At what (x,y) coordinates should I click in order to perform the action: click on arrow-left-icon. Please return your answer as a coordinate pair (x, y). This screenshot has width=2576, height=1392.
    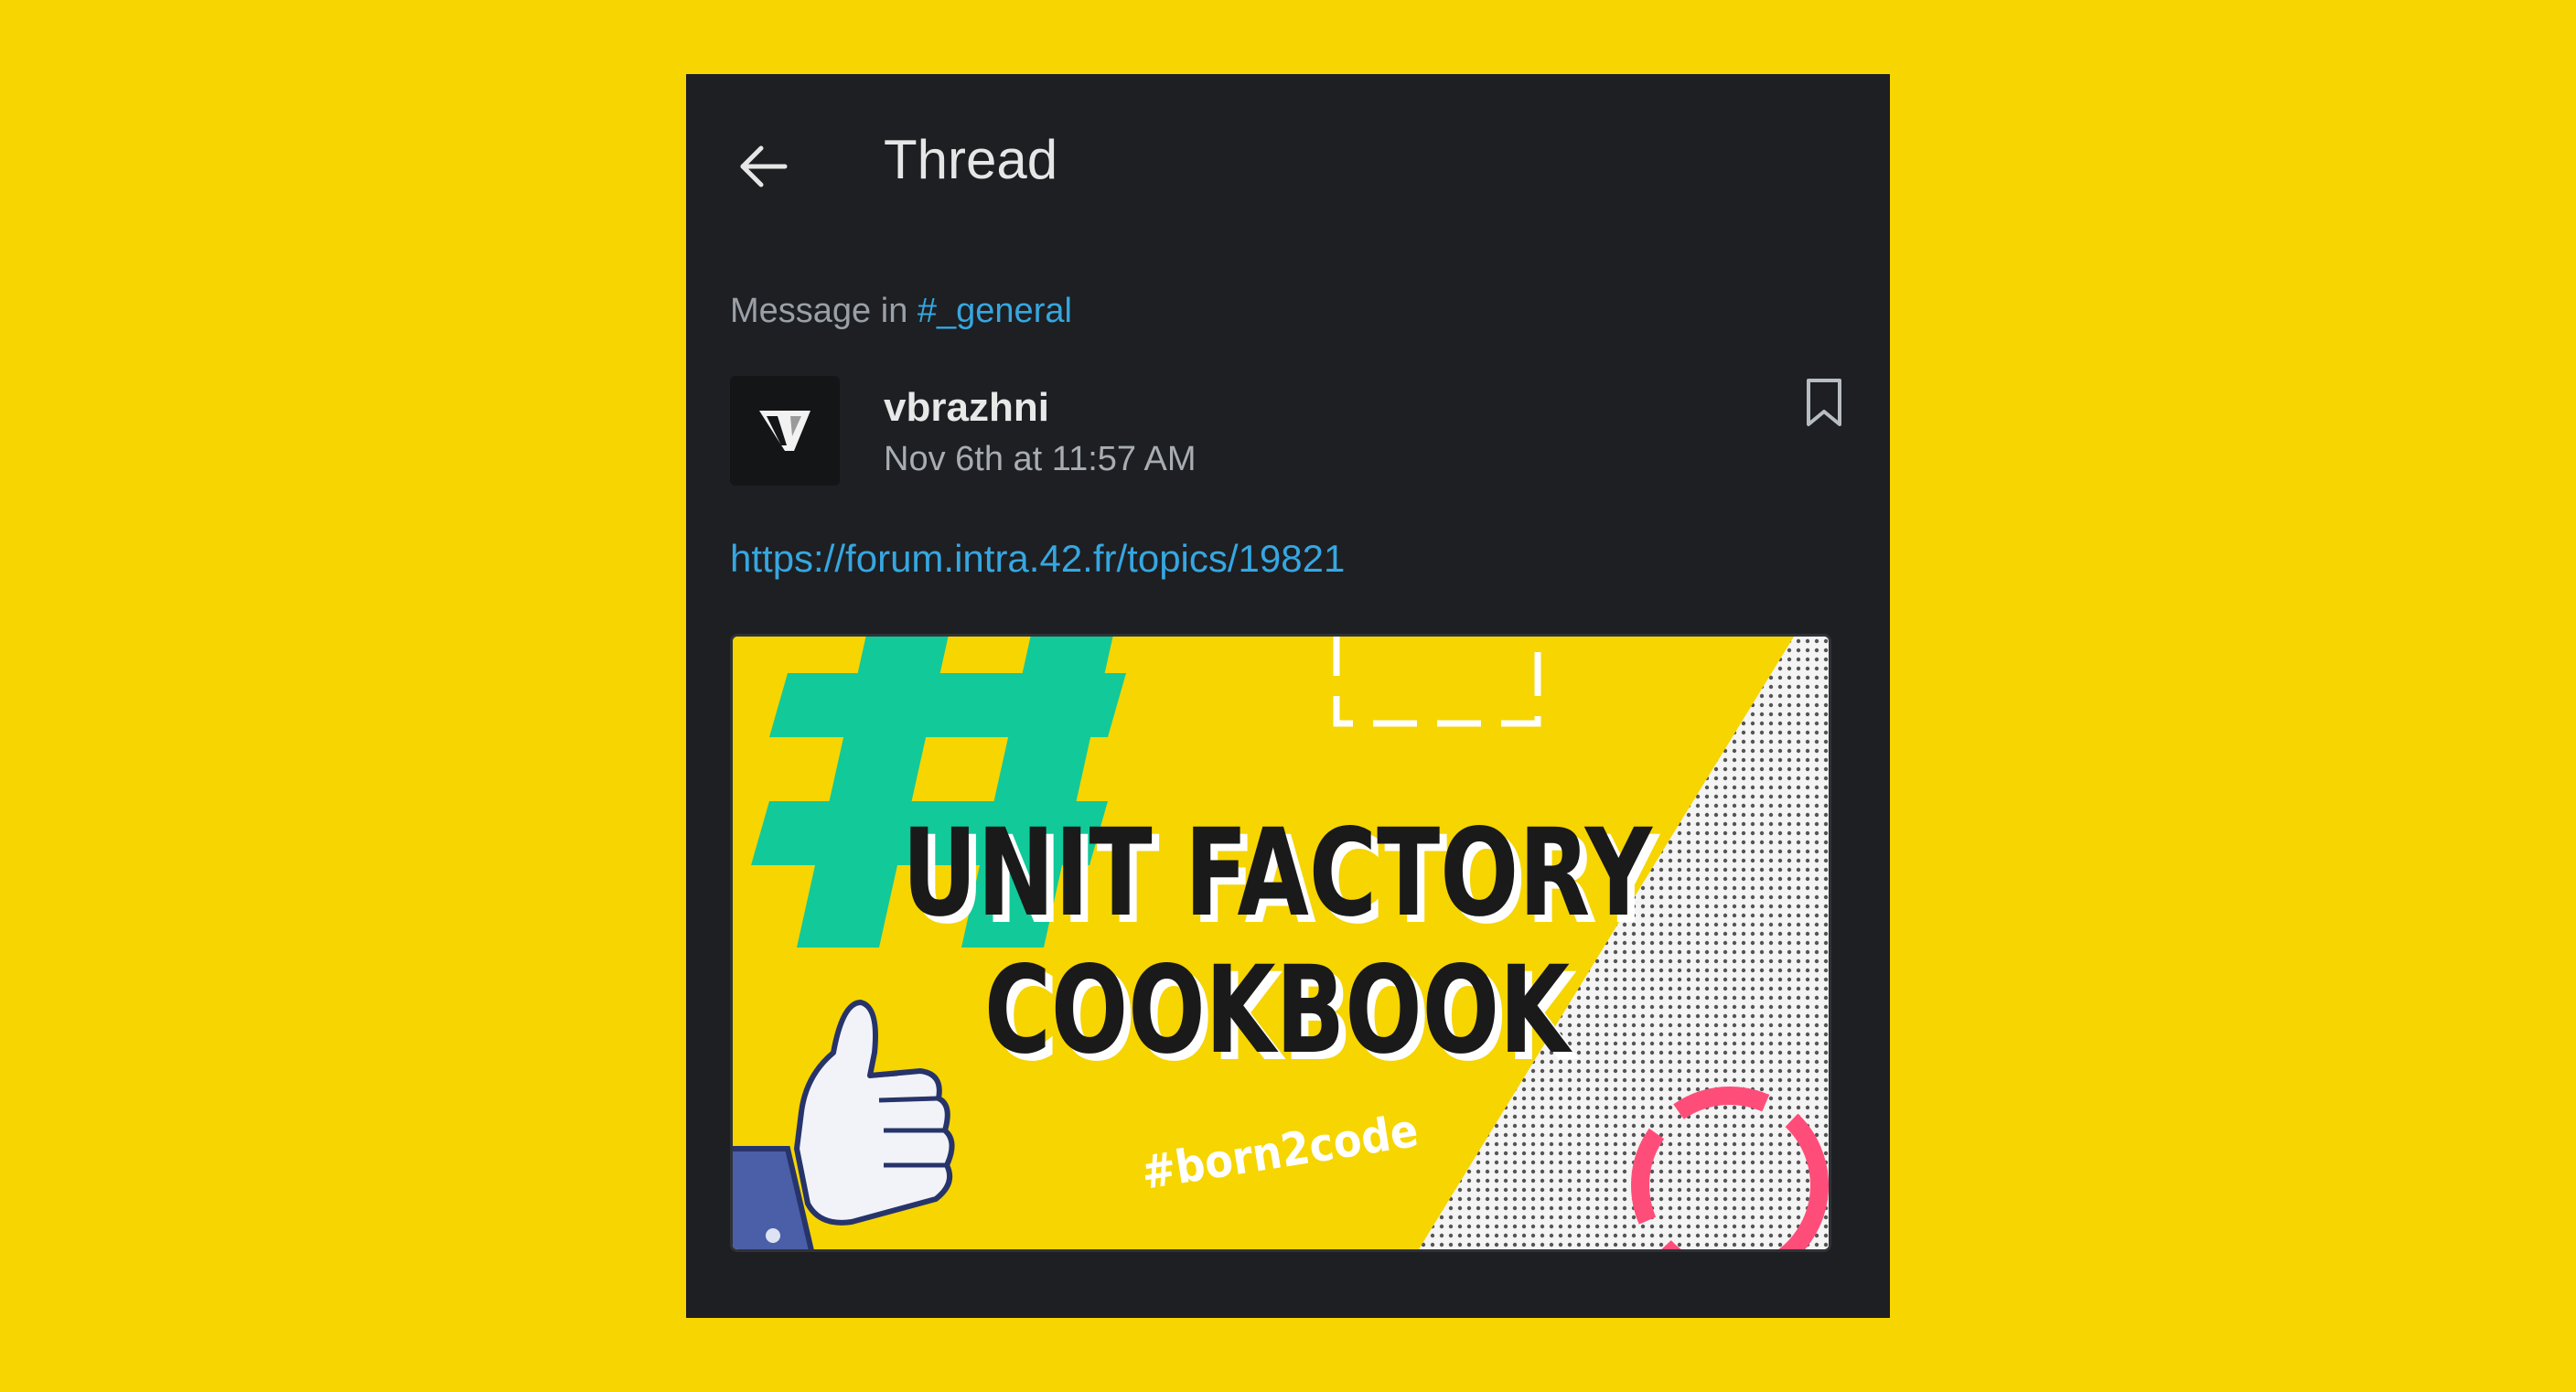
    Looking at the image, I should click on (764, 166).